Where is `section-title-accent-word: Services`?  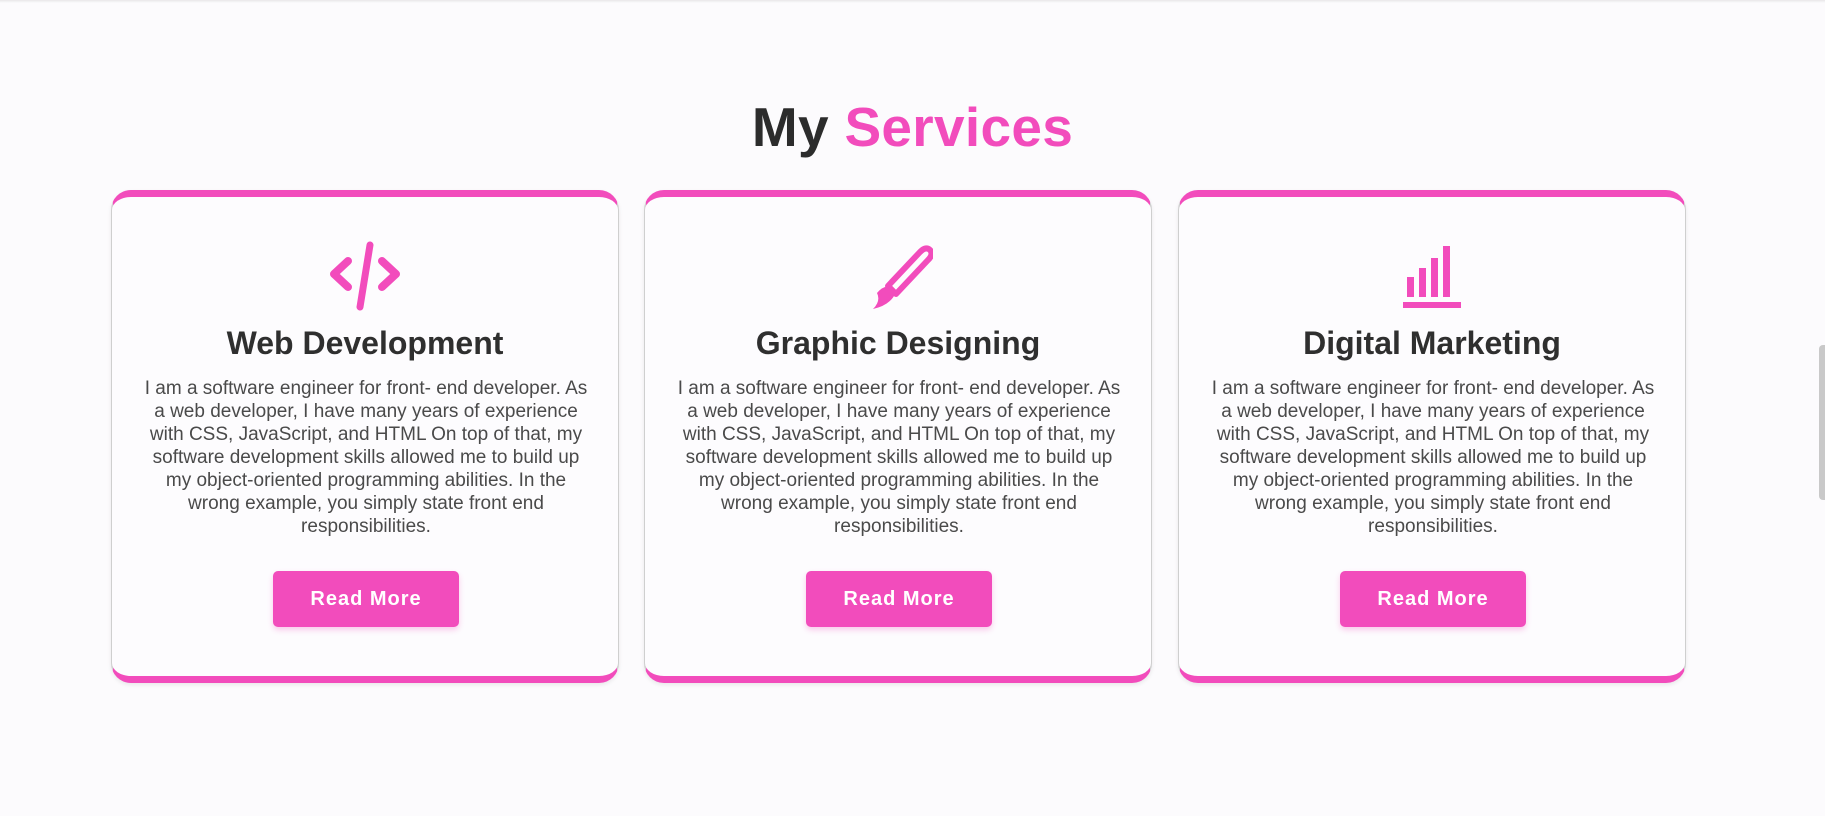
section-title-accent-word: Services is located at coordinates (959, 126).